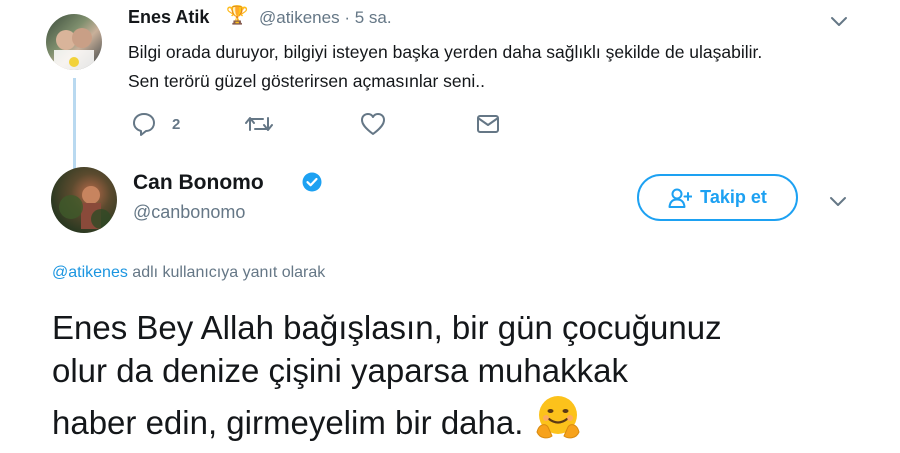 This screenshot has width=900, height=453. I want to click on author-name: Can Bonomo, so click(198, 183).